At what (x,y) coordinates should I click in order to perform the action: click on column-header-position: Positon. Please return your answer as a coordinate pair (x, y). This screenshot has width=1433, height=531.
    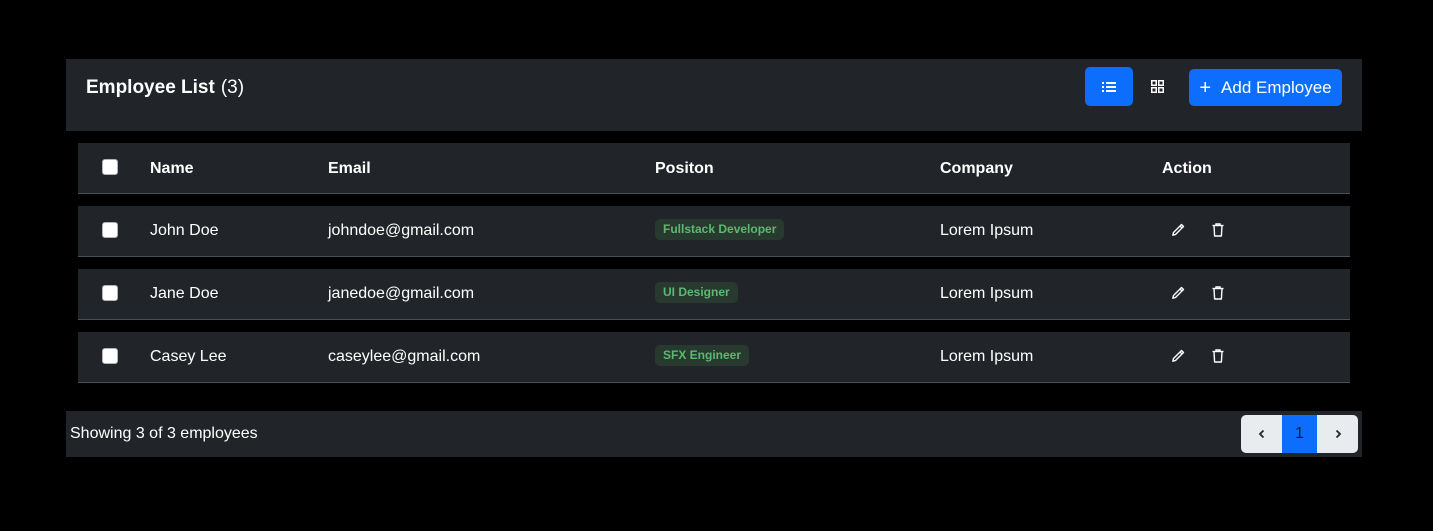
    Looking at the image, I should click on (684, 168).